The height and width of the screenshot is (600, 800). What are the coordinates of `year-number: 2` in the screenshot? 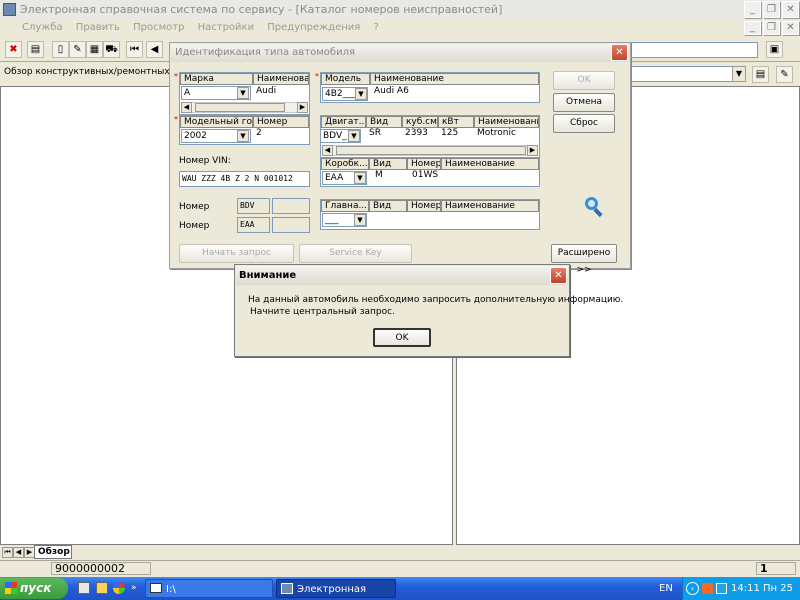 It's located at (259, 133).